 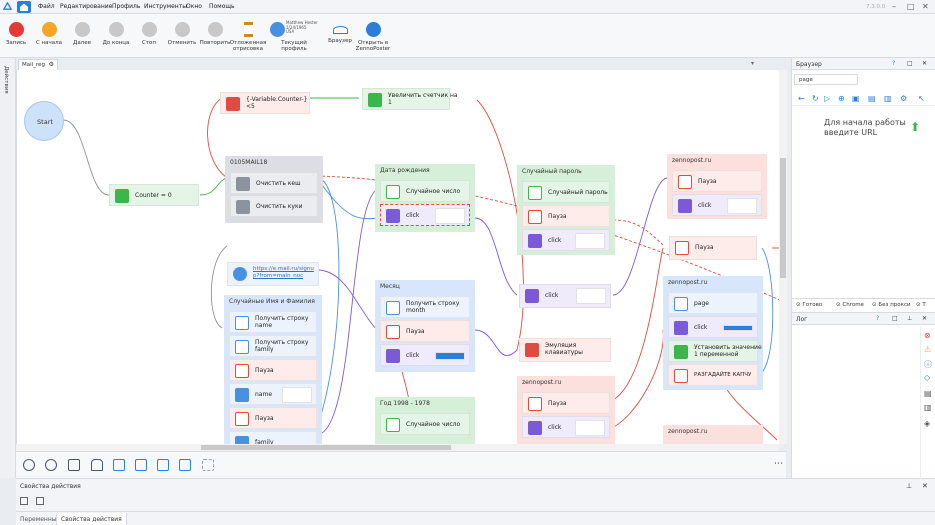 What do you see at coordinates (903, 98) in the screenshot?
I see `settings-nav-icon: ⚙` at bounding box center [903, 98].